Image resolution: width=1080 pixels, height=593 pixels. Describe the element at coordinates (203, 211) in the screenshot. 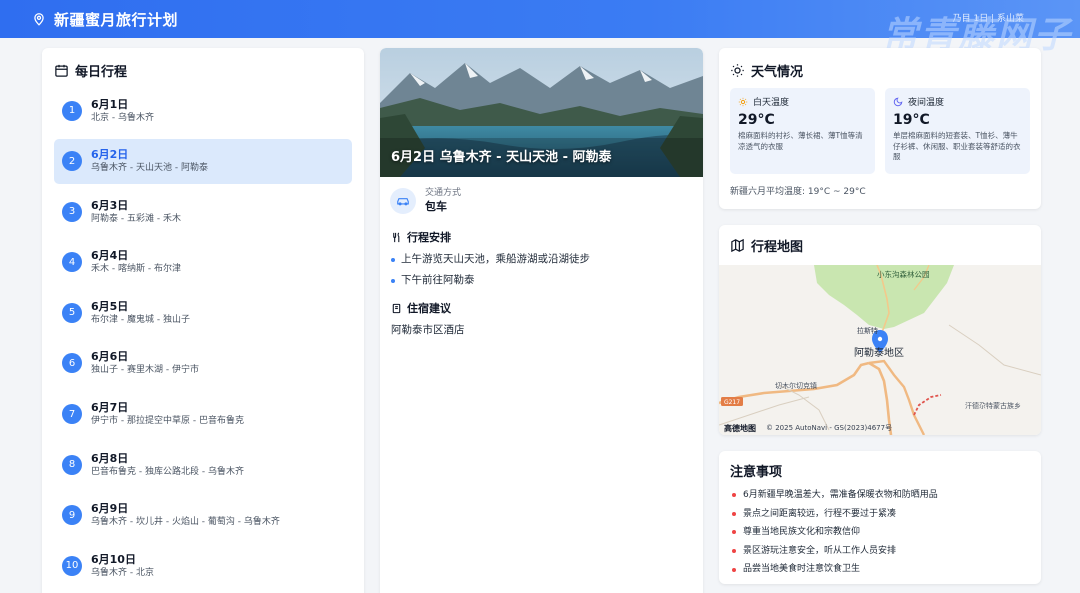

I see `day-item: 3 6月3日 阿勒泰 - 五彩滩 - 禾木` at that location.